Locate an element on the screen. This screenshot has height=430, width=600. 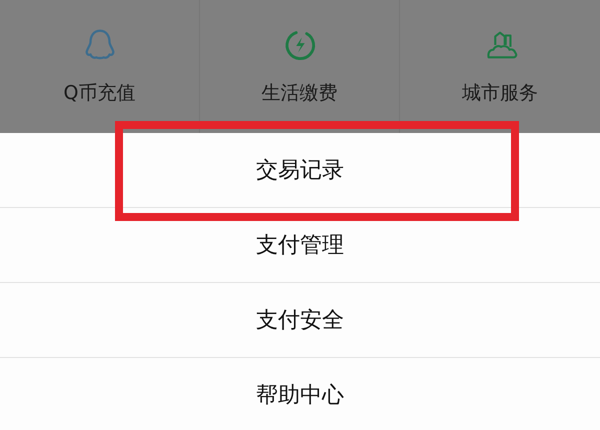
menu-label: 支付管理 is located at coordinates (300, 246).